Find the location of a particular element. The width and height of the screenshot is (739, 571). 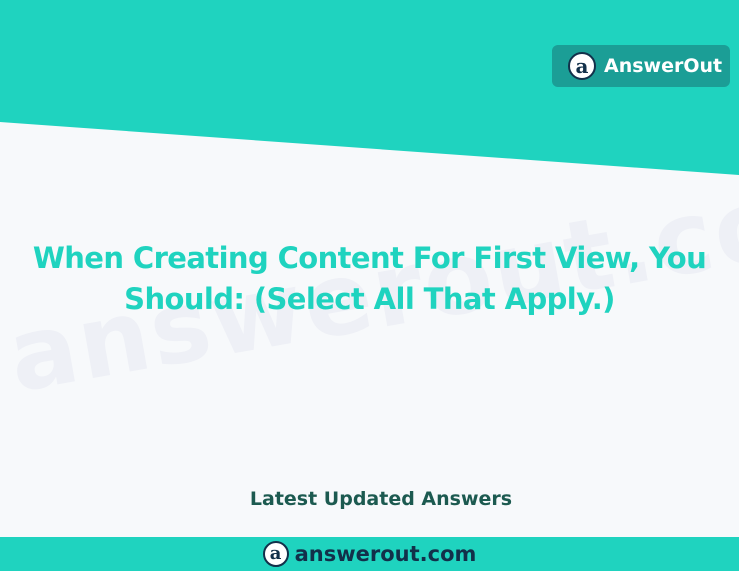

brand-badge: a AnswerOut is located at coordinates (641, 66).